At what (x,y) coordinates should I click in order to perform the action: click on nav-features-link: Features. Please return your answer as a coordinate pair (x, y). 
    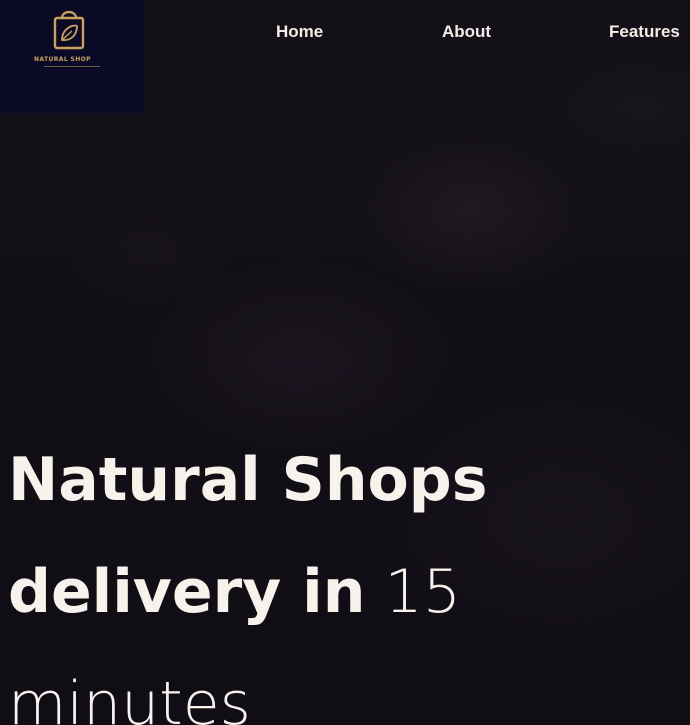
    Looking at the image, I should click on (644, 32).